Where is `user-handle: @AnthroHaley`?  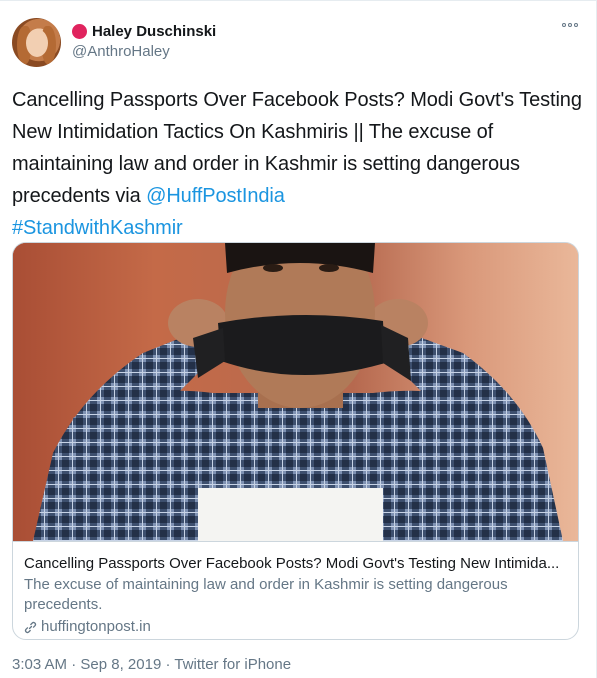 user-handle: @AnthroHaley is located at coordinates (144, 51).